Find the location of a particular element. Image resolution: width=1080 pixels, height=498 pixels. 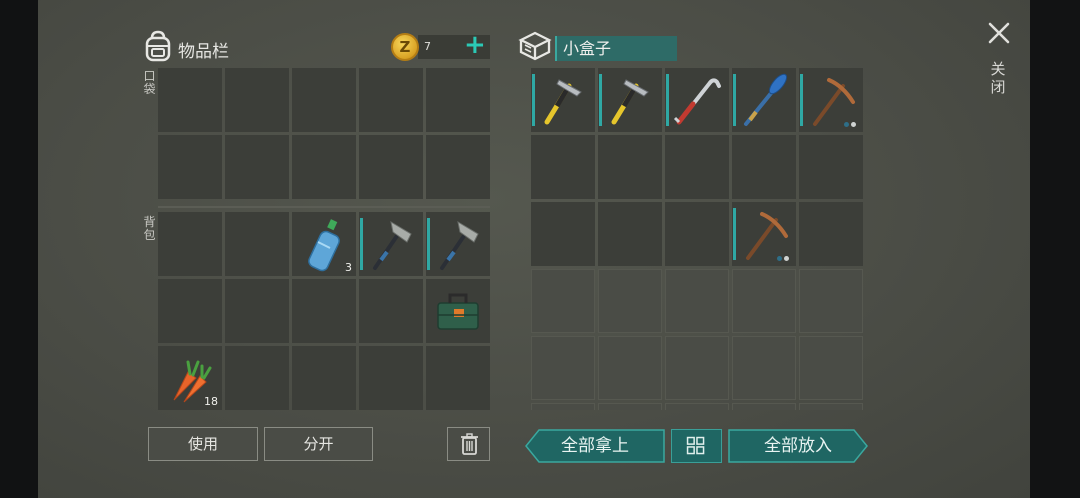

backpack-slot: 3 is located at coordinates (324, 244).